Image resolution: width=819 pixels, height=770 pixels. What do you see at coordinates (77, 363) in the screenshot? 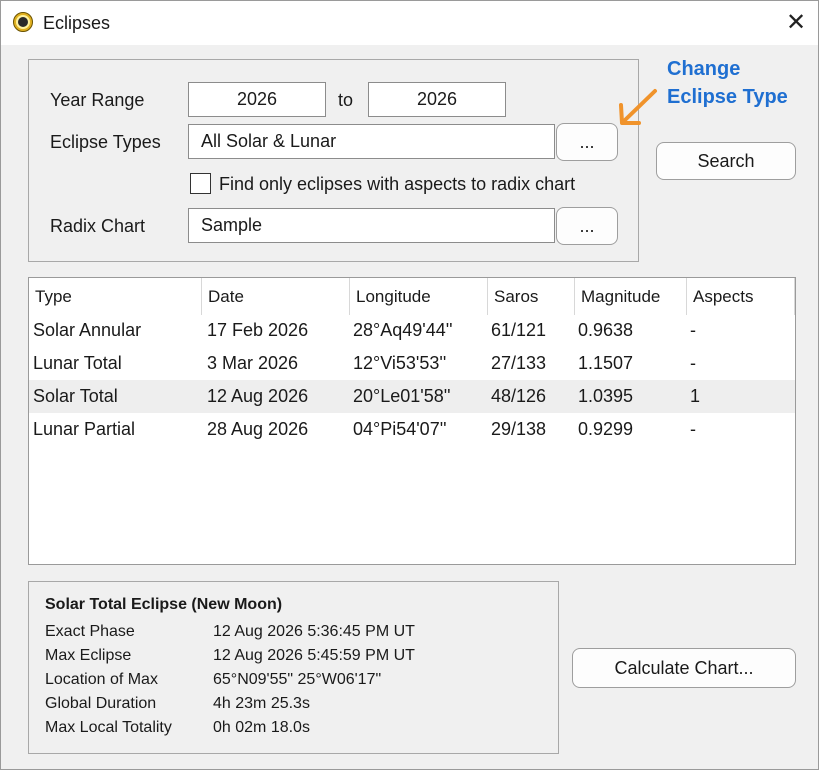
I see `cell-type: Lunar Total` at bounding box center [77, 363].